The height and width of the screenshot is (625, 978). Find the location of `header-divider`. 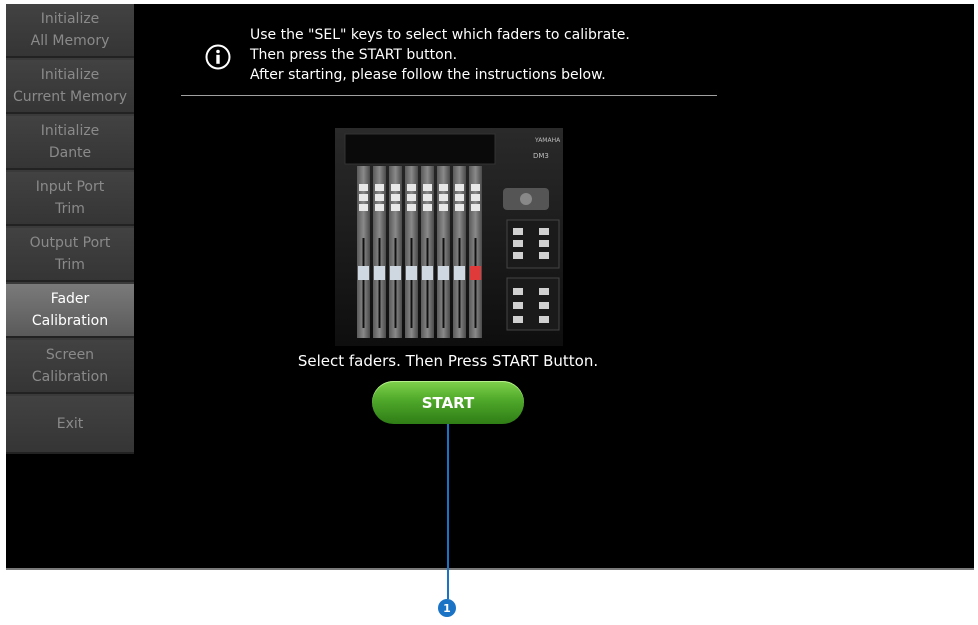

header-divider is located at coordinates (449, 95).